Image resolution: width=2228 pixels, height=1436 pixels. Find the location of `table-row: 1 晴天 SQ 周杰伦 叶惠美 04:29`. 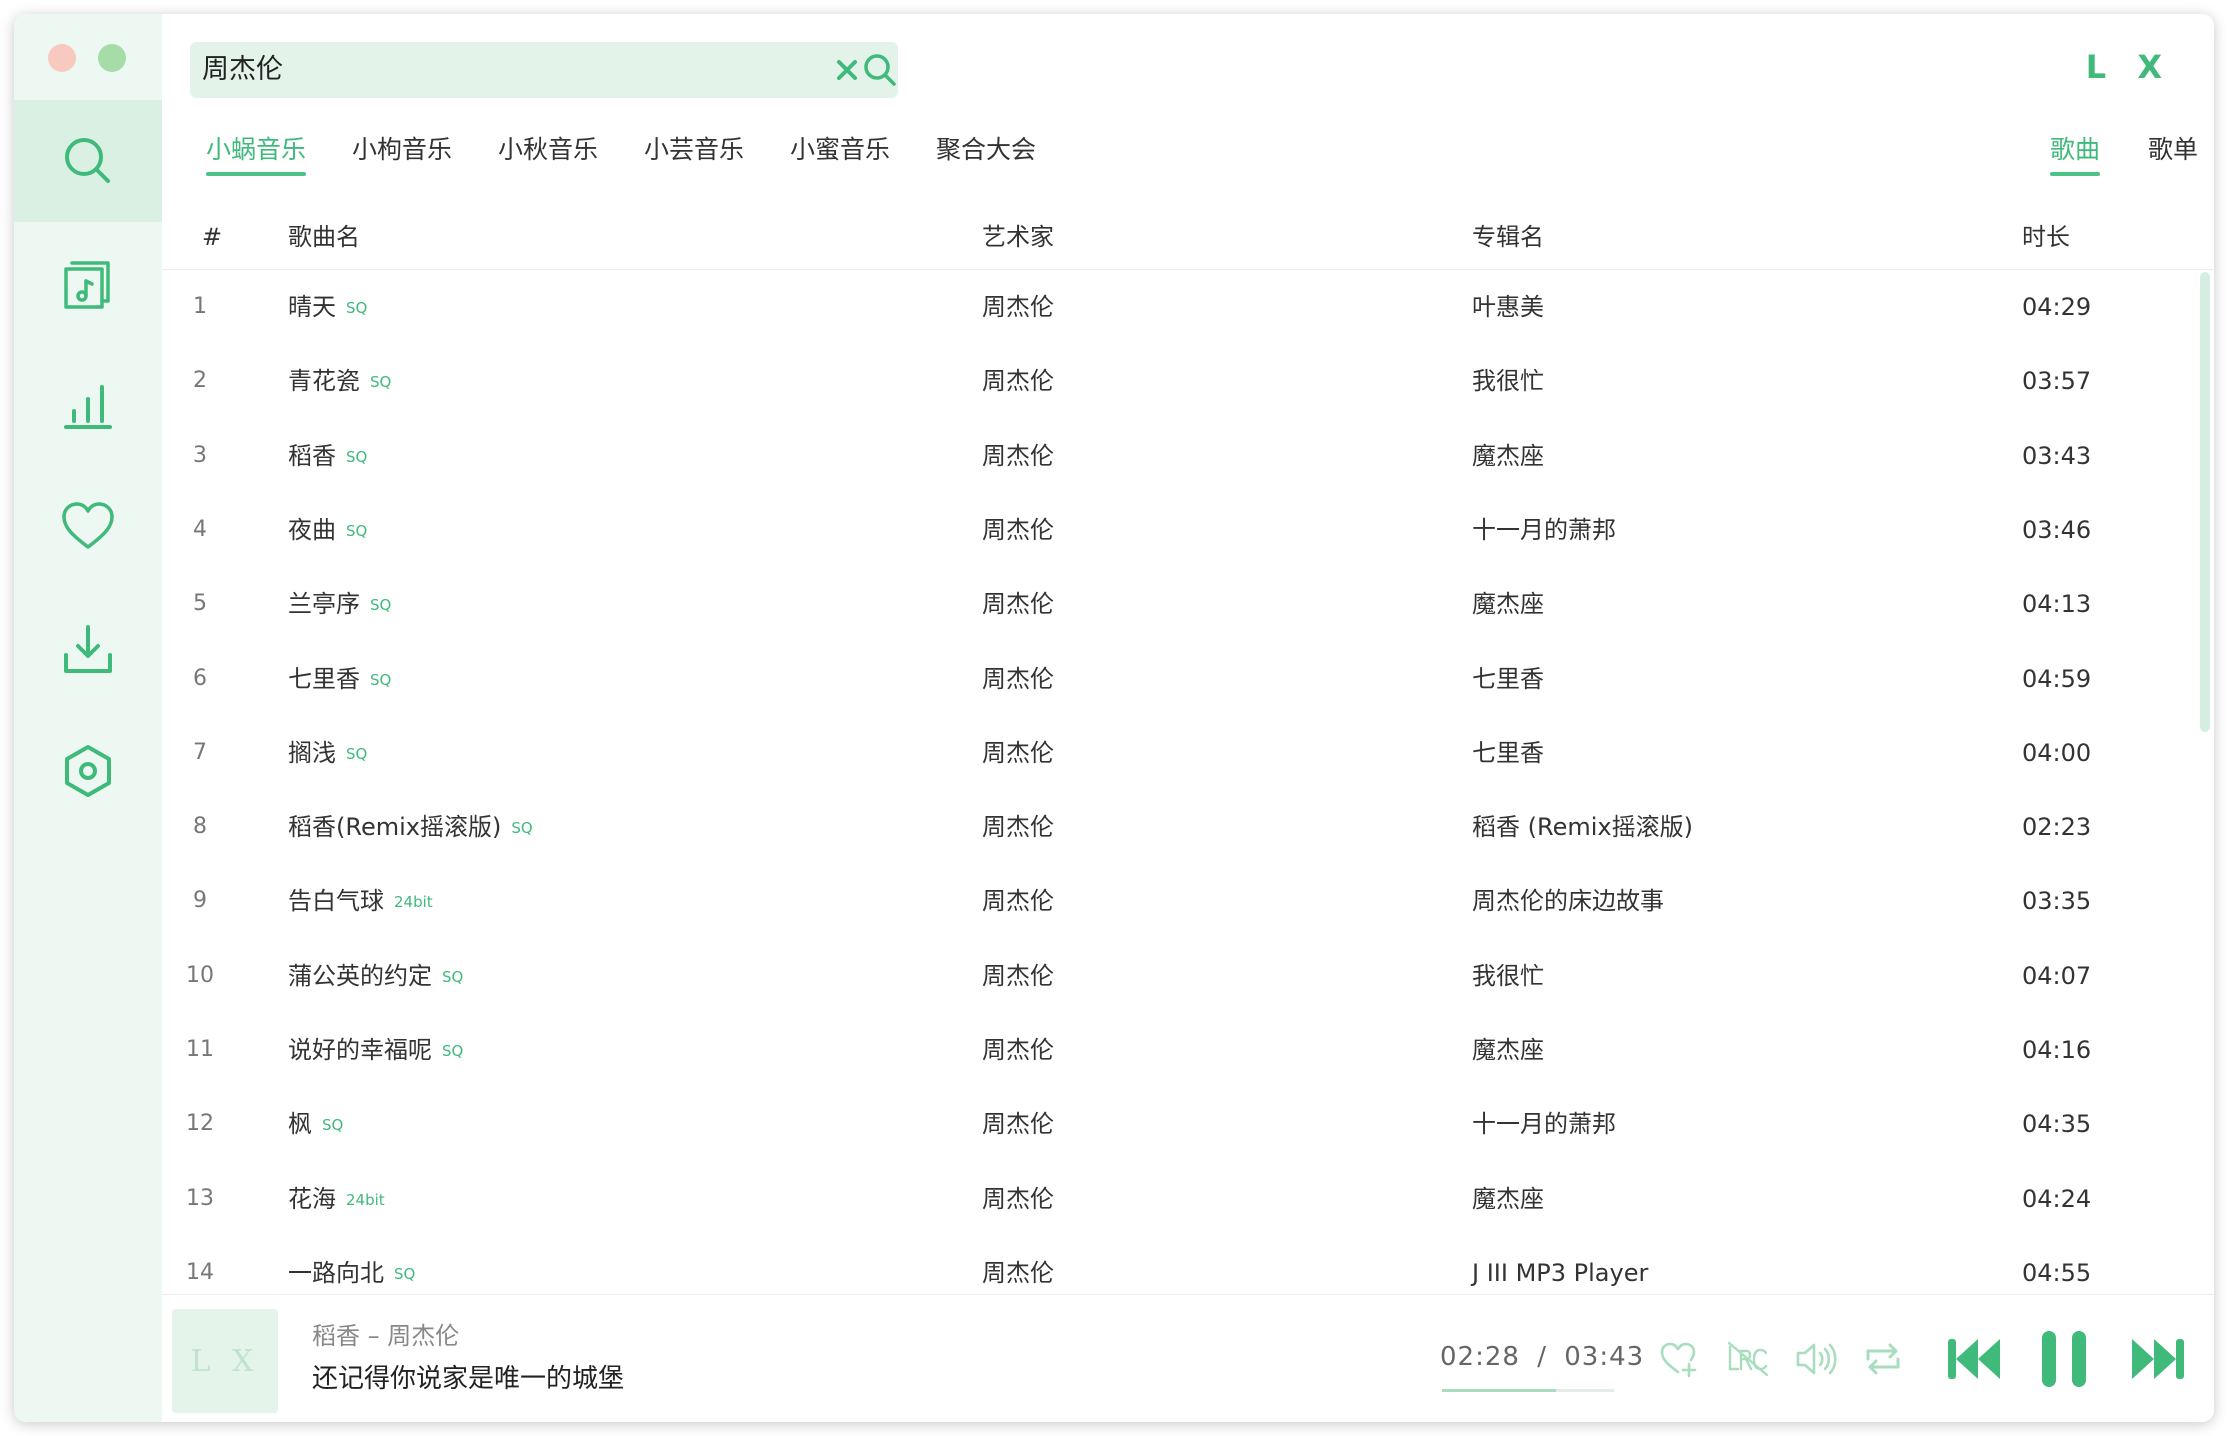

table-row: 1 晴天 SQ 周杰伦 叶惠美 04:29 is located at coordinates (1179, 307).